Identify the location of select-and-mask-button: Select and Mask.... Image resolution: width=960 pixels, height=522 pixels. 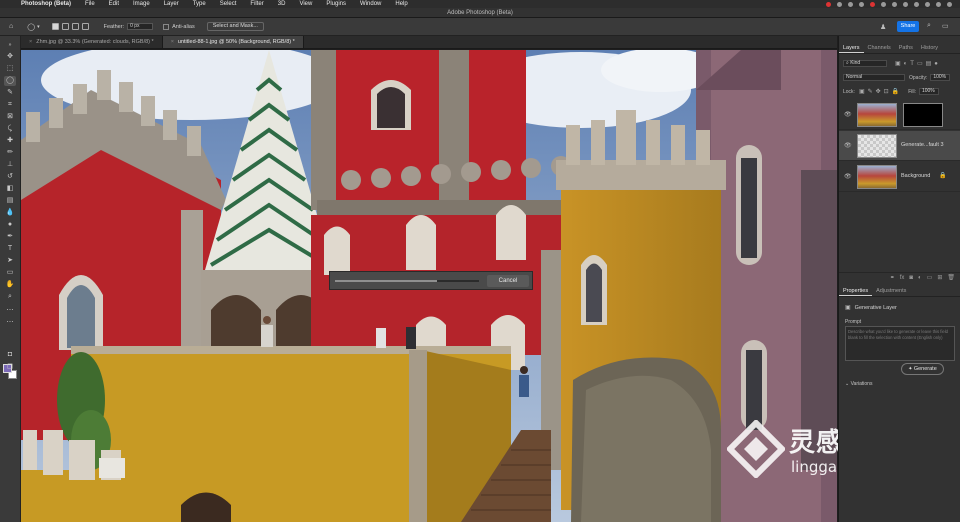
(235, 26).